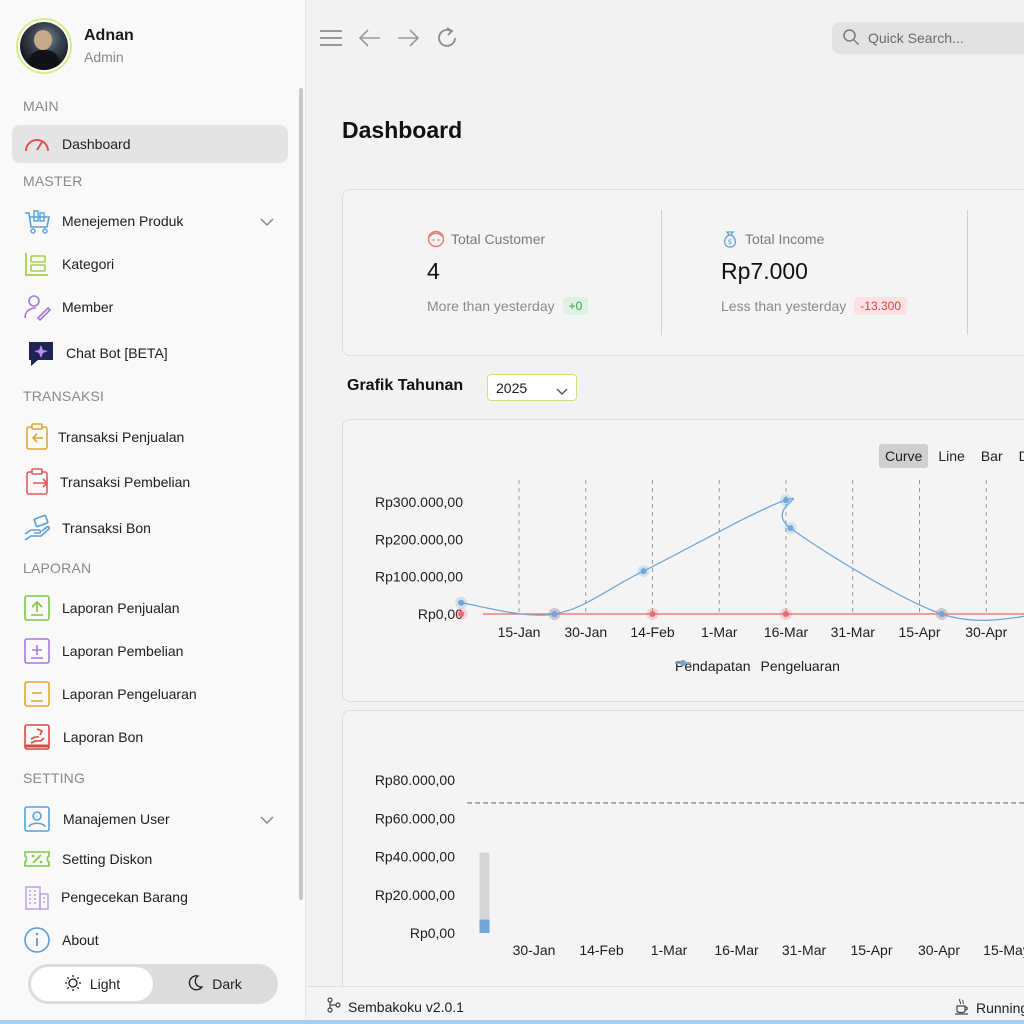 The image size is (1024, 1024). I want to click on sidebar-item-pengecekan-barang: Pengecekan Barang, so click(150, 897).